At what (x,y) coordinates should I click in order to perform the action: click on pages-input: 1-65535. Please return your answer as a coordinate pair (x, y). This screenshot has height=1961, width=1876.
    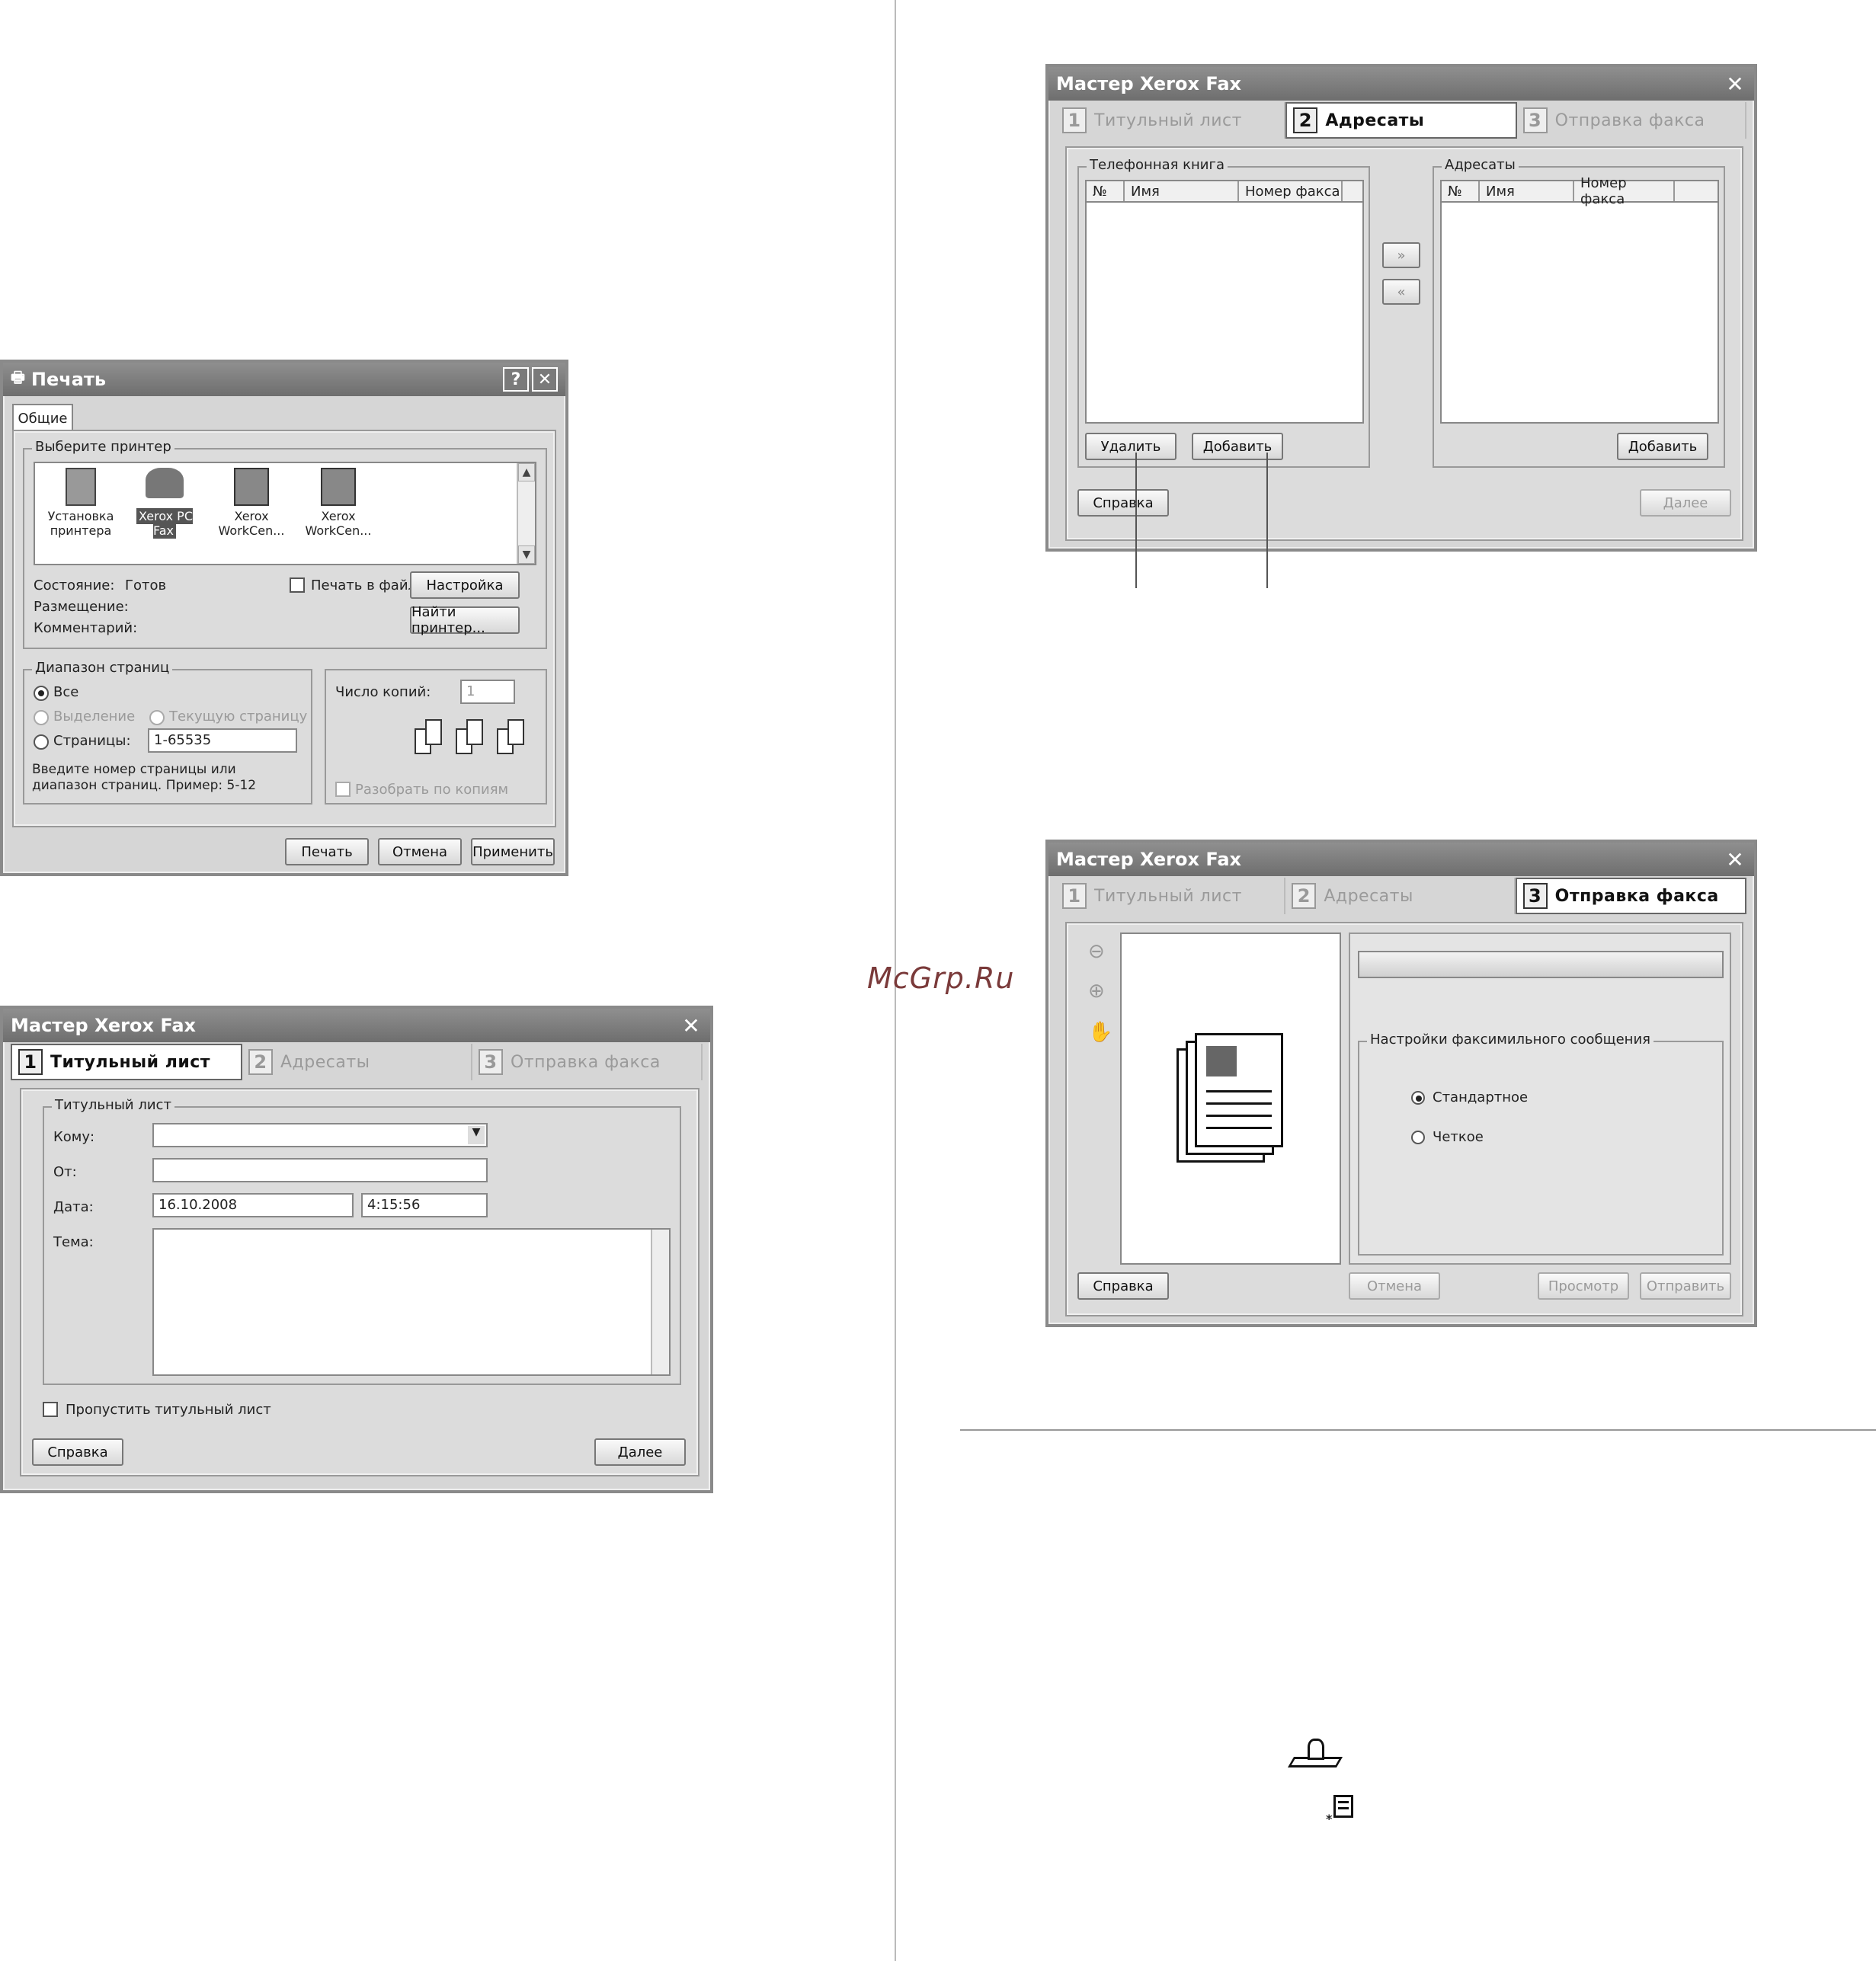
    Looking at the image, I should click on (222, 740).